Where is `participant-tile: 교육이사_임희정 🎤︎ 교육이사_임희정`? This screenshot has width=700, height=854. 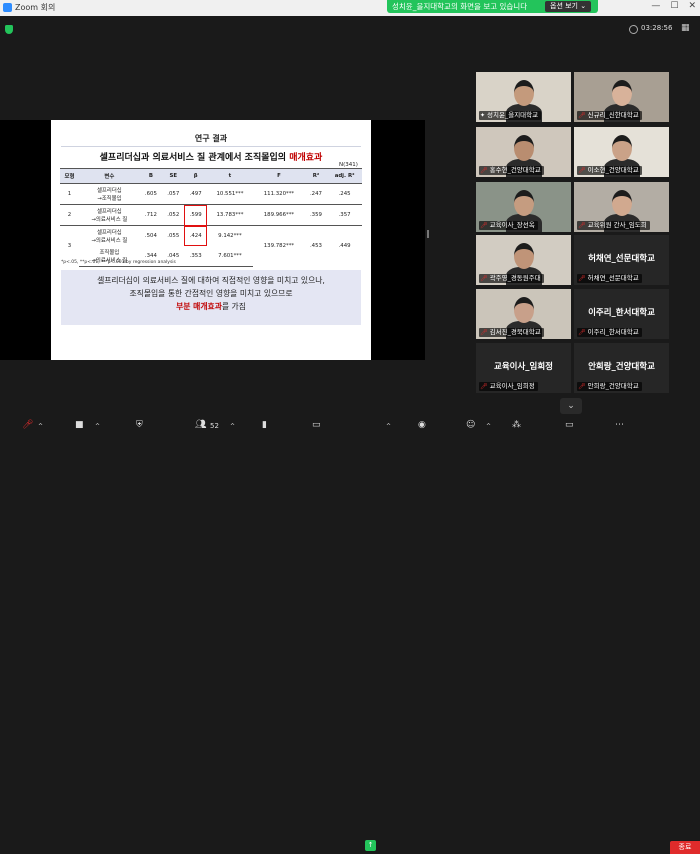 participant-tile: 교육이사_임희정 🎤︎ 교육이사_임희정 is located at coordinates (523, 368).